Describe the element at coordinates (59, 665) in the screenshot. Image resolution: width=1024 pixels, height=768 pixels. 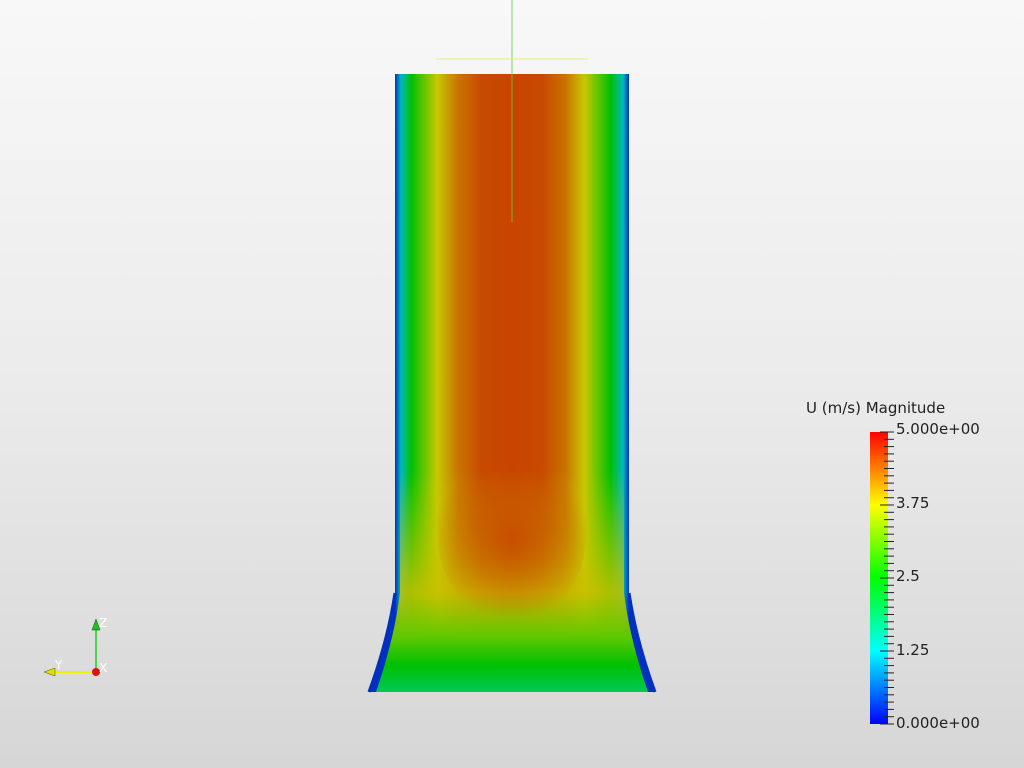
I see `y-axis-label: Y` at that location.